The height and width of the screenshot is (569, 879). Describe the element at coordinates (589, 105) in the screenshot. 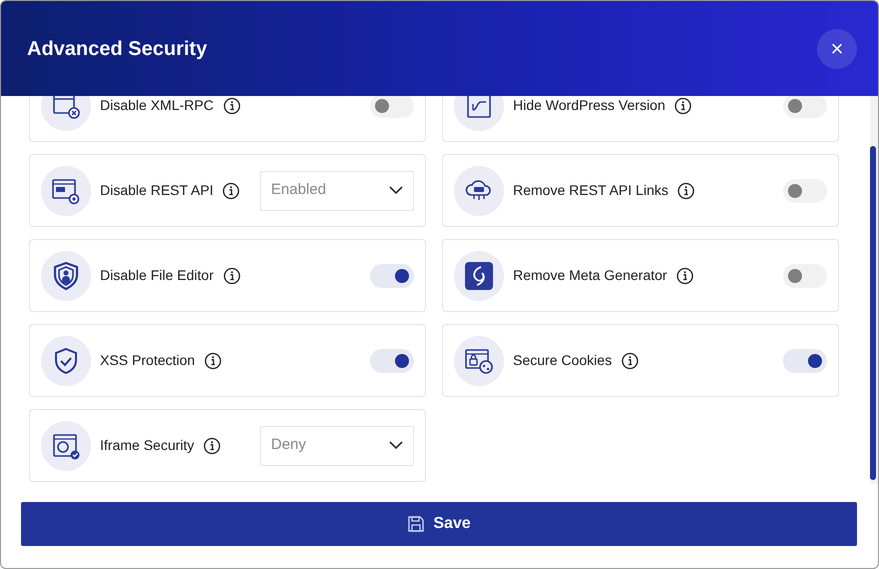

I see `setting-label: Hide WordPress Version` at that location.